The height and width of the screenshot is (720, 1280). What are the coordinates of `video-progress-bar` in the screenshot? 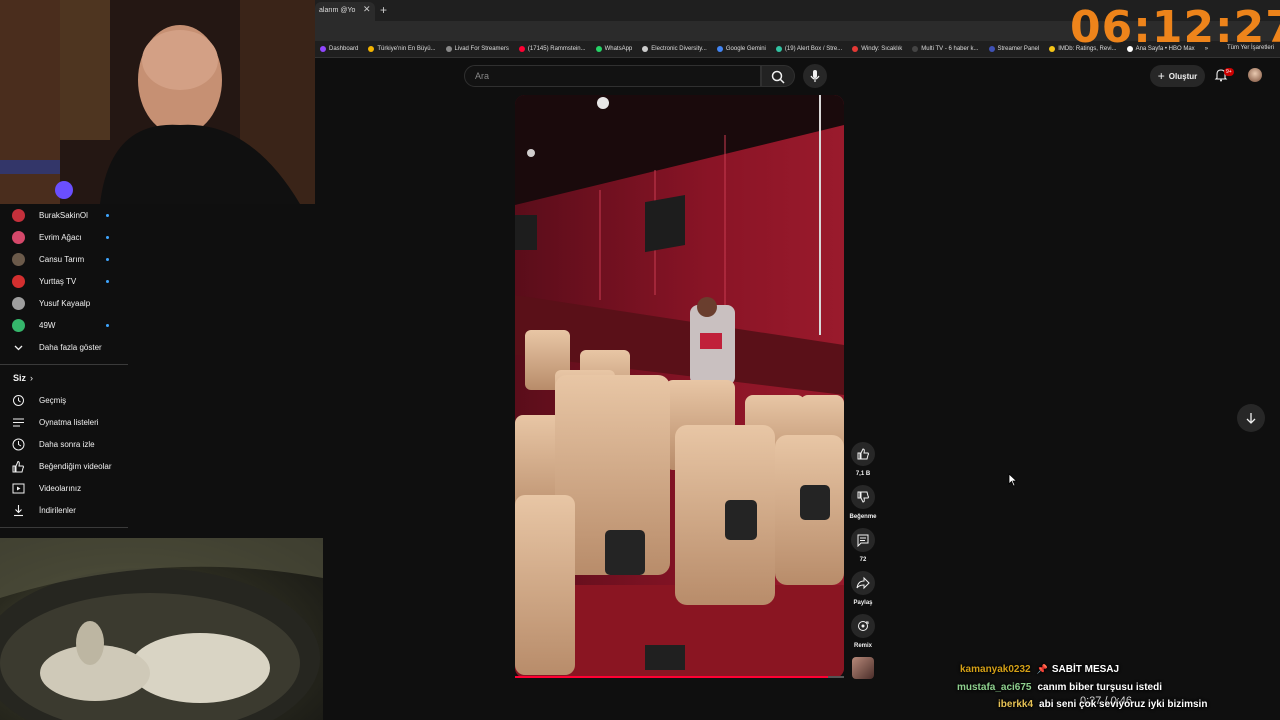 It's located at (679, 677).